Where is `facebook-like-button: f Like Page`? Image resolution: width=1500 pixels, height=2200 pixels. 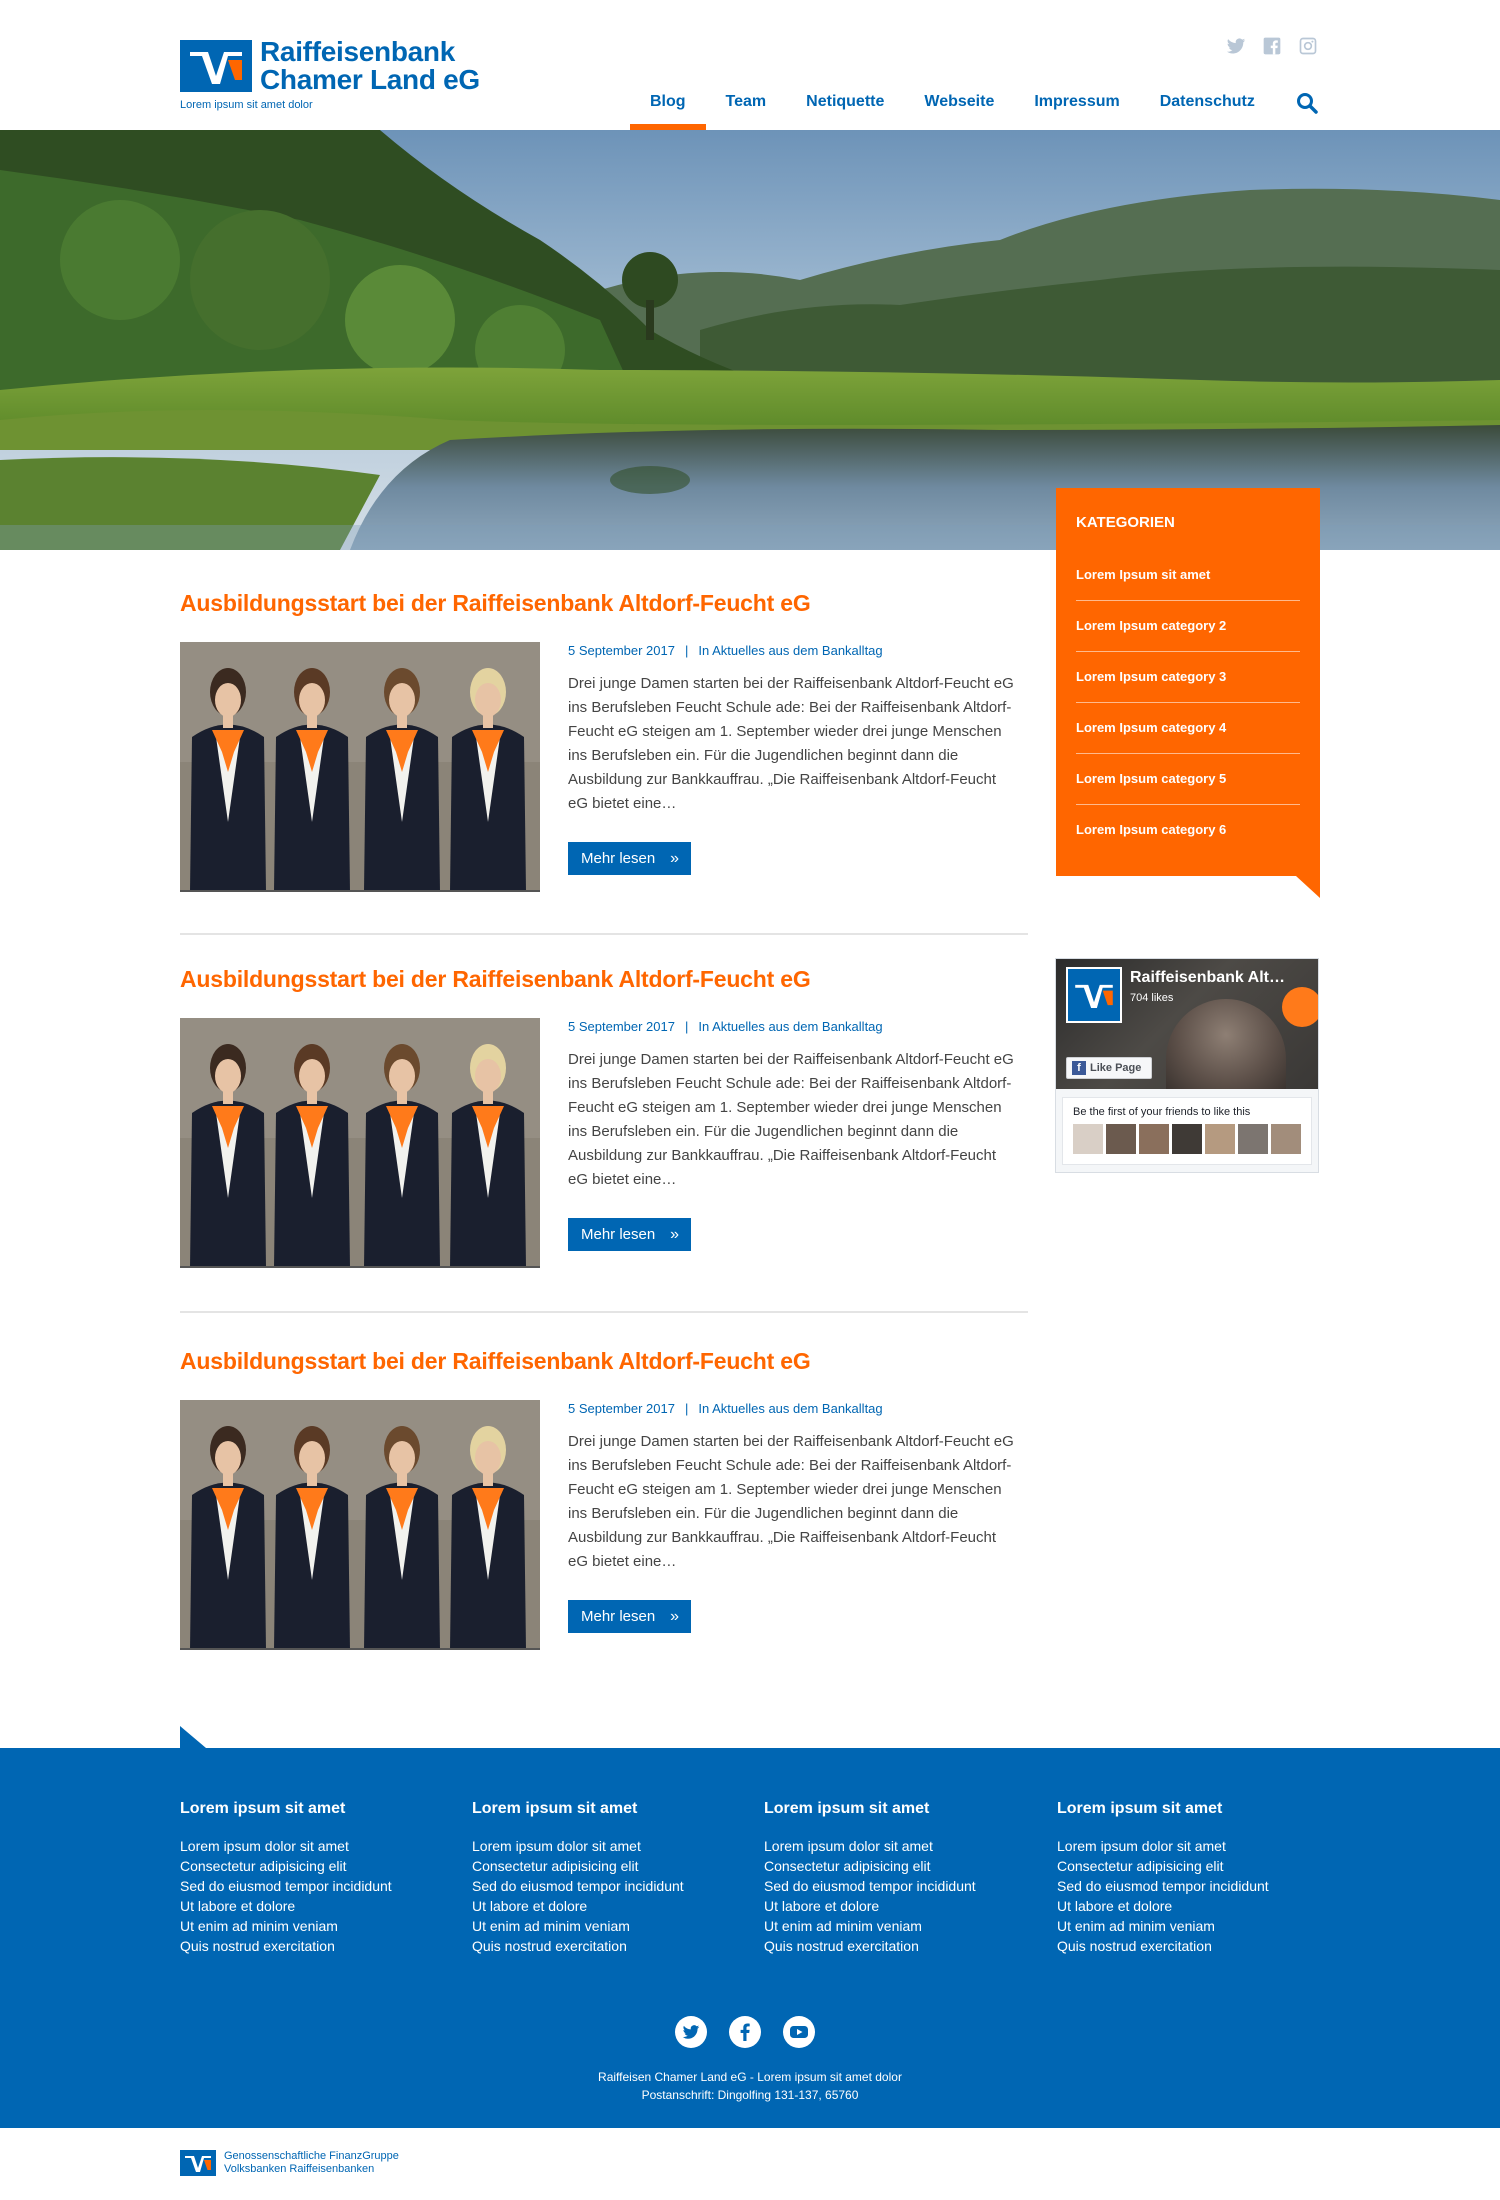
facebook-like-button: f Like Page is located at coordinates (1109, 1068).